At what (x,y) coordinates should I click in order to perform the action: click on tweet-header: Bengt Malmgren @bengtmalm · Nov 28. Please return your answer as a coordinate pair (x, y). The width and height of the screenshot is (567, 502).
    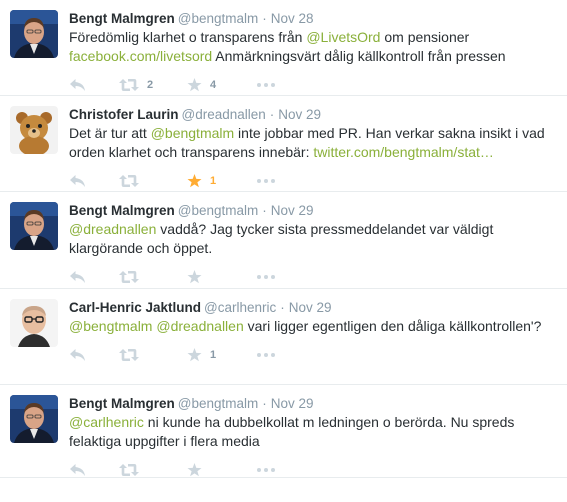
    Looking at the image, I should click on (312, 18).